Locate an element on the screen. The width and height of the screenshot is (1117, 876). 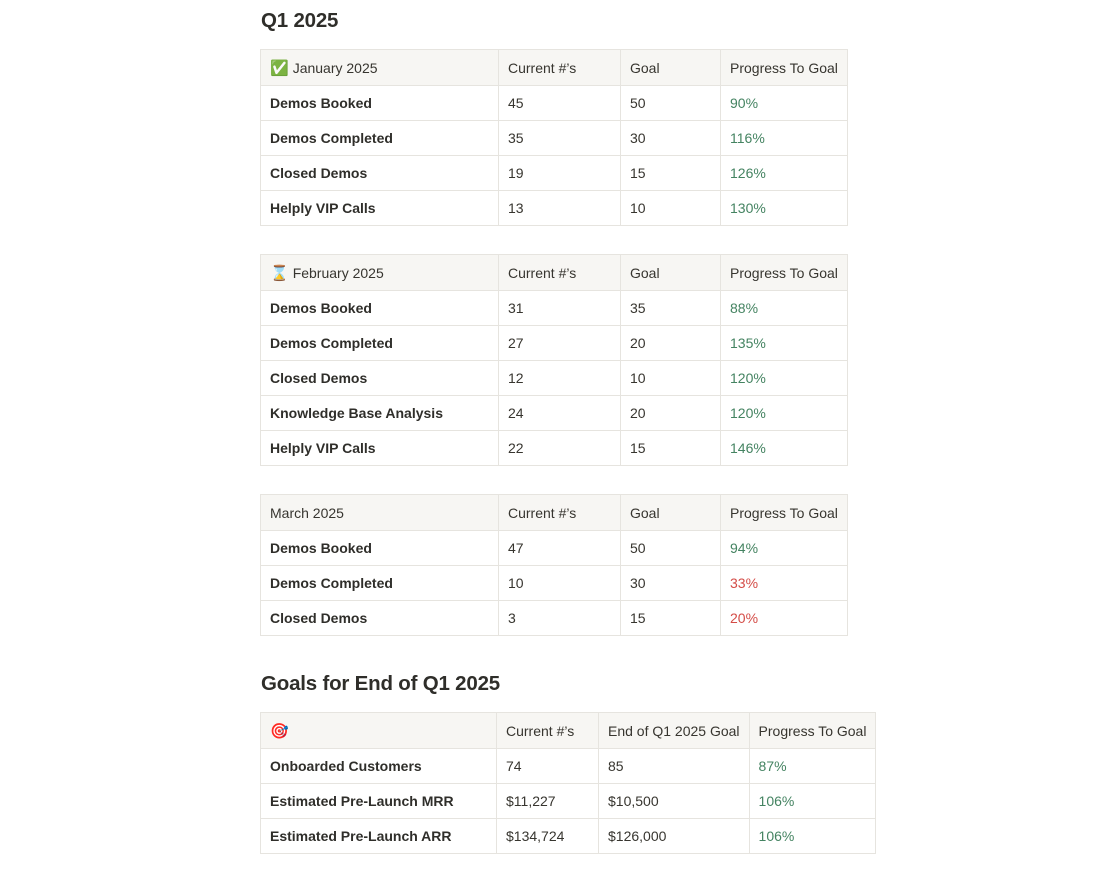
metric-name: Estimated Pre-Launch MRR is located at coordinates (378, 801).